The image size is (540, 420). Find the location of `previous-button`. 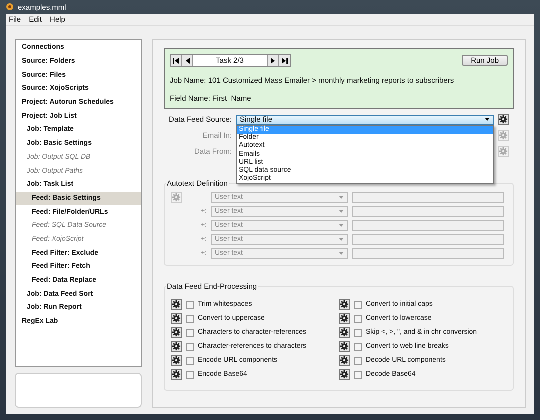

previous-button is located at coordinates (187, 60).